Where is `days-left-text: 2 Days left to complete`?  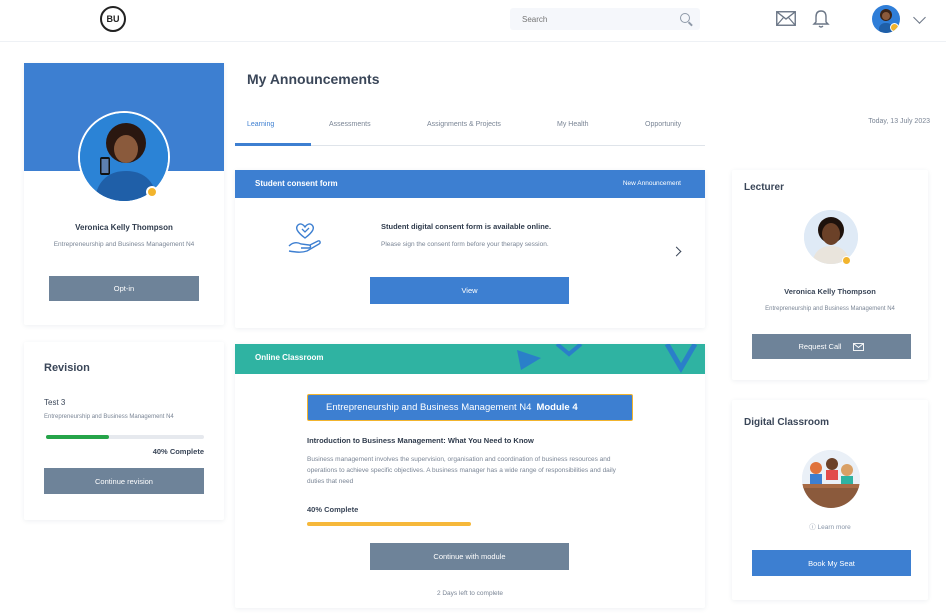
days-left-text: 2 Days left to complete is located at coordinates (470, 593).